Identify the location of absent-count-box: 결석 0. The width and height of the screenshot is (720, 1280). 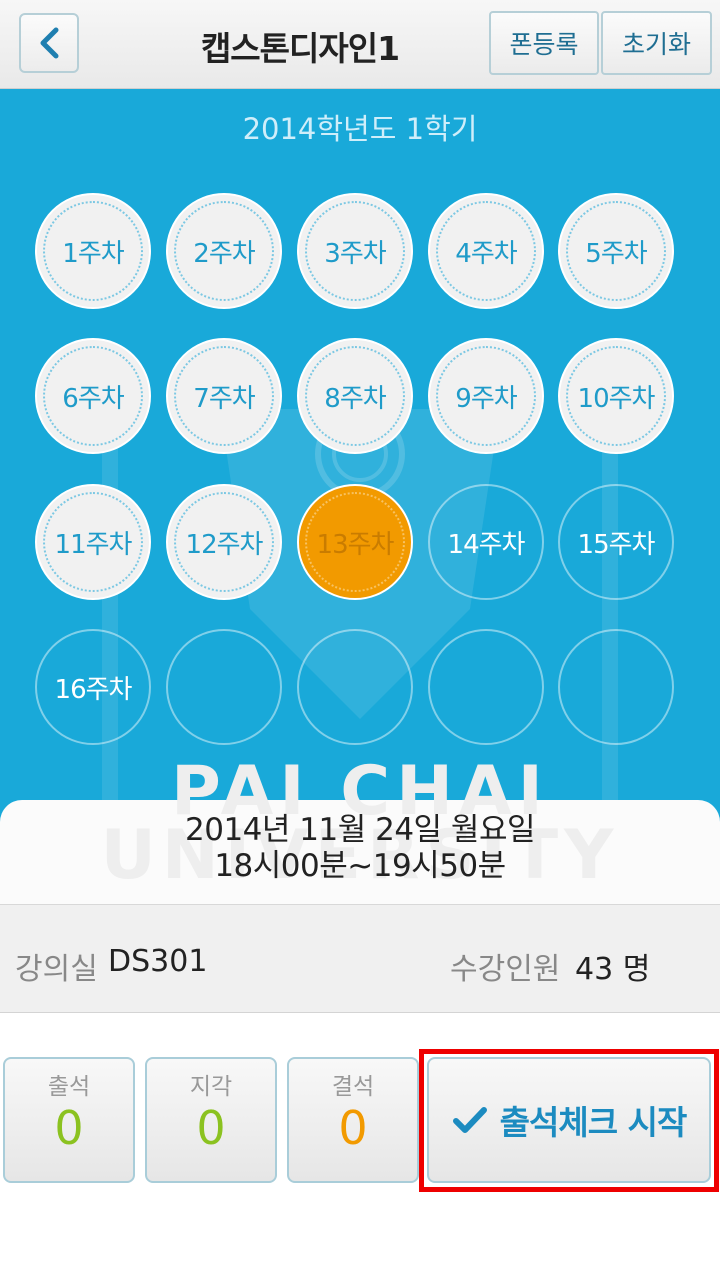
(353, 1120).